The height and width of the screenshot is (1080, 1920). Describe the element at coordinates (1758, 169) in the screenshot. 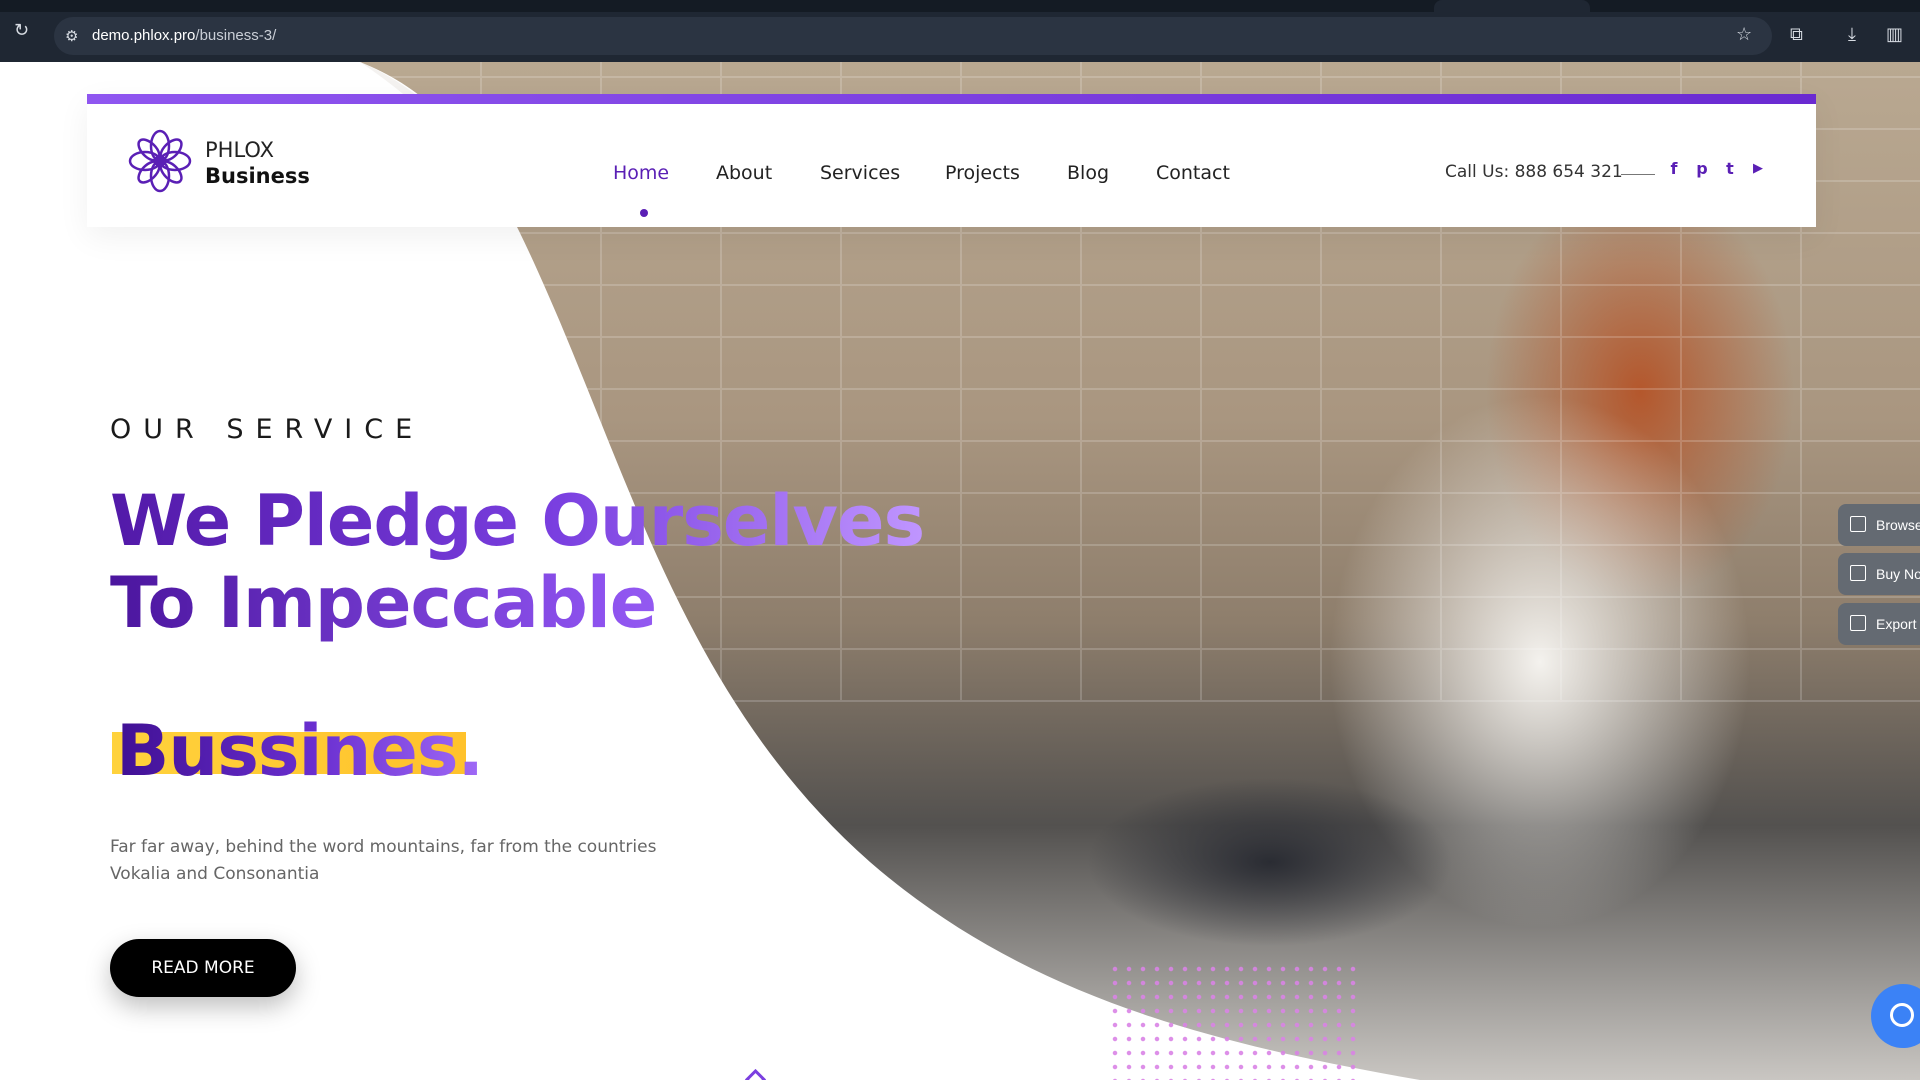

I see `youtube-icon: ▶` at that location.